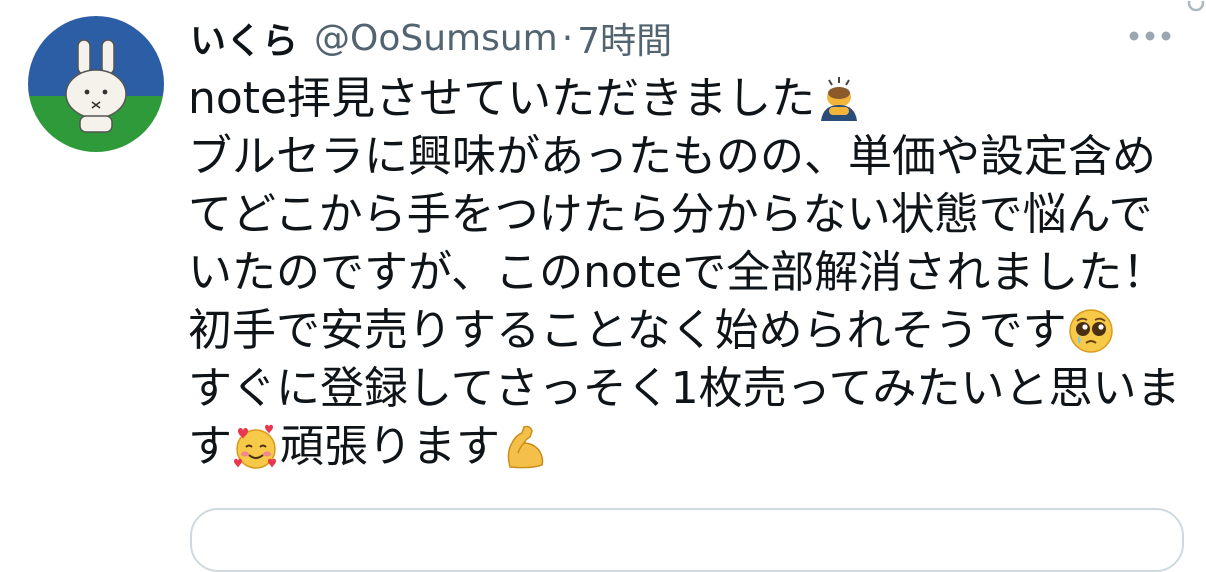  I want to click on flexed-biceps-emoji-icon, so click(525, 447).